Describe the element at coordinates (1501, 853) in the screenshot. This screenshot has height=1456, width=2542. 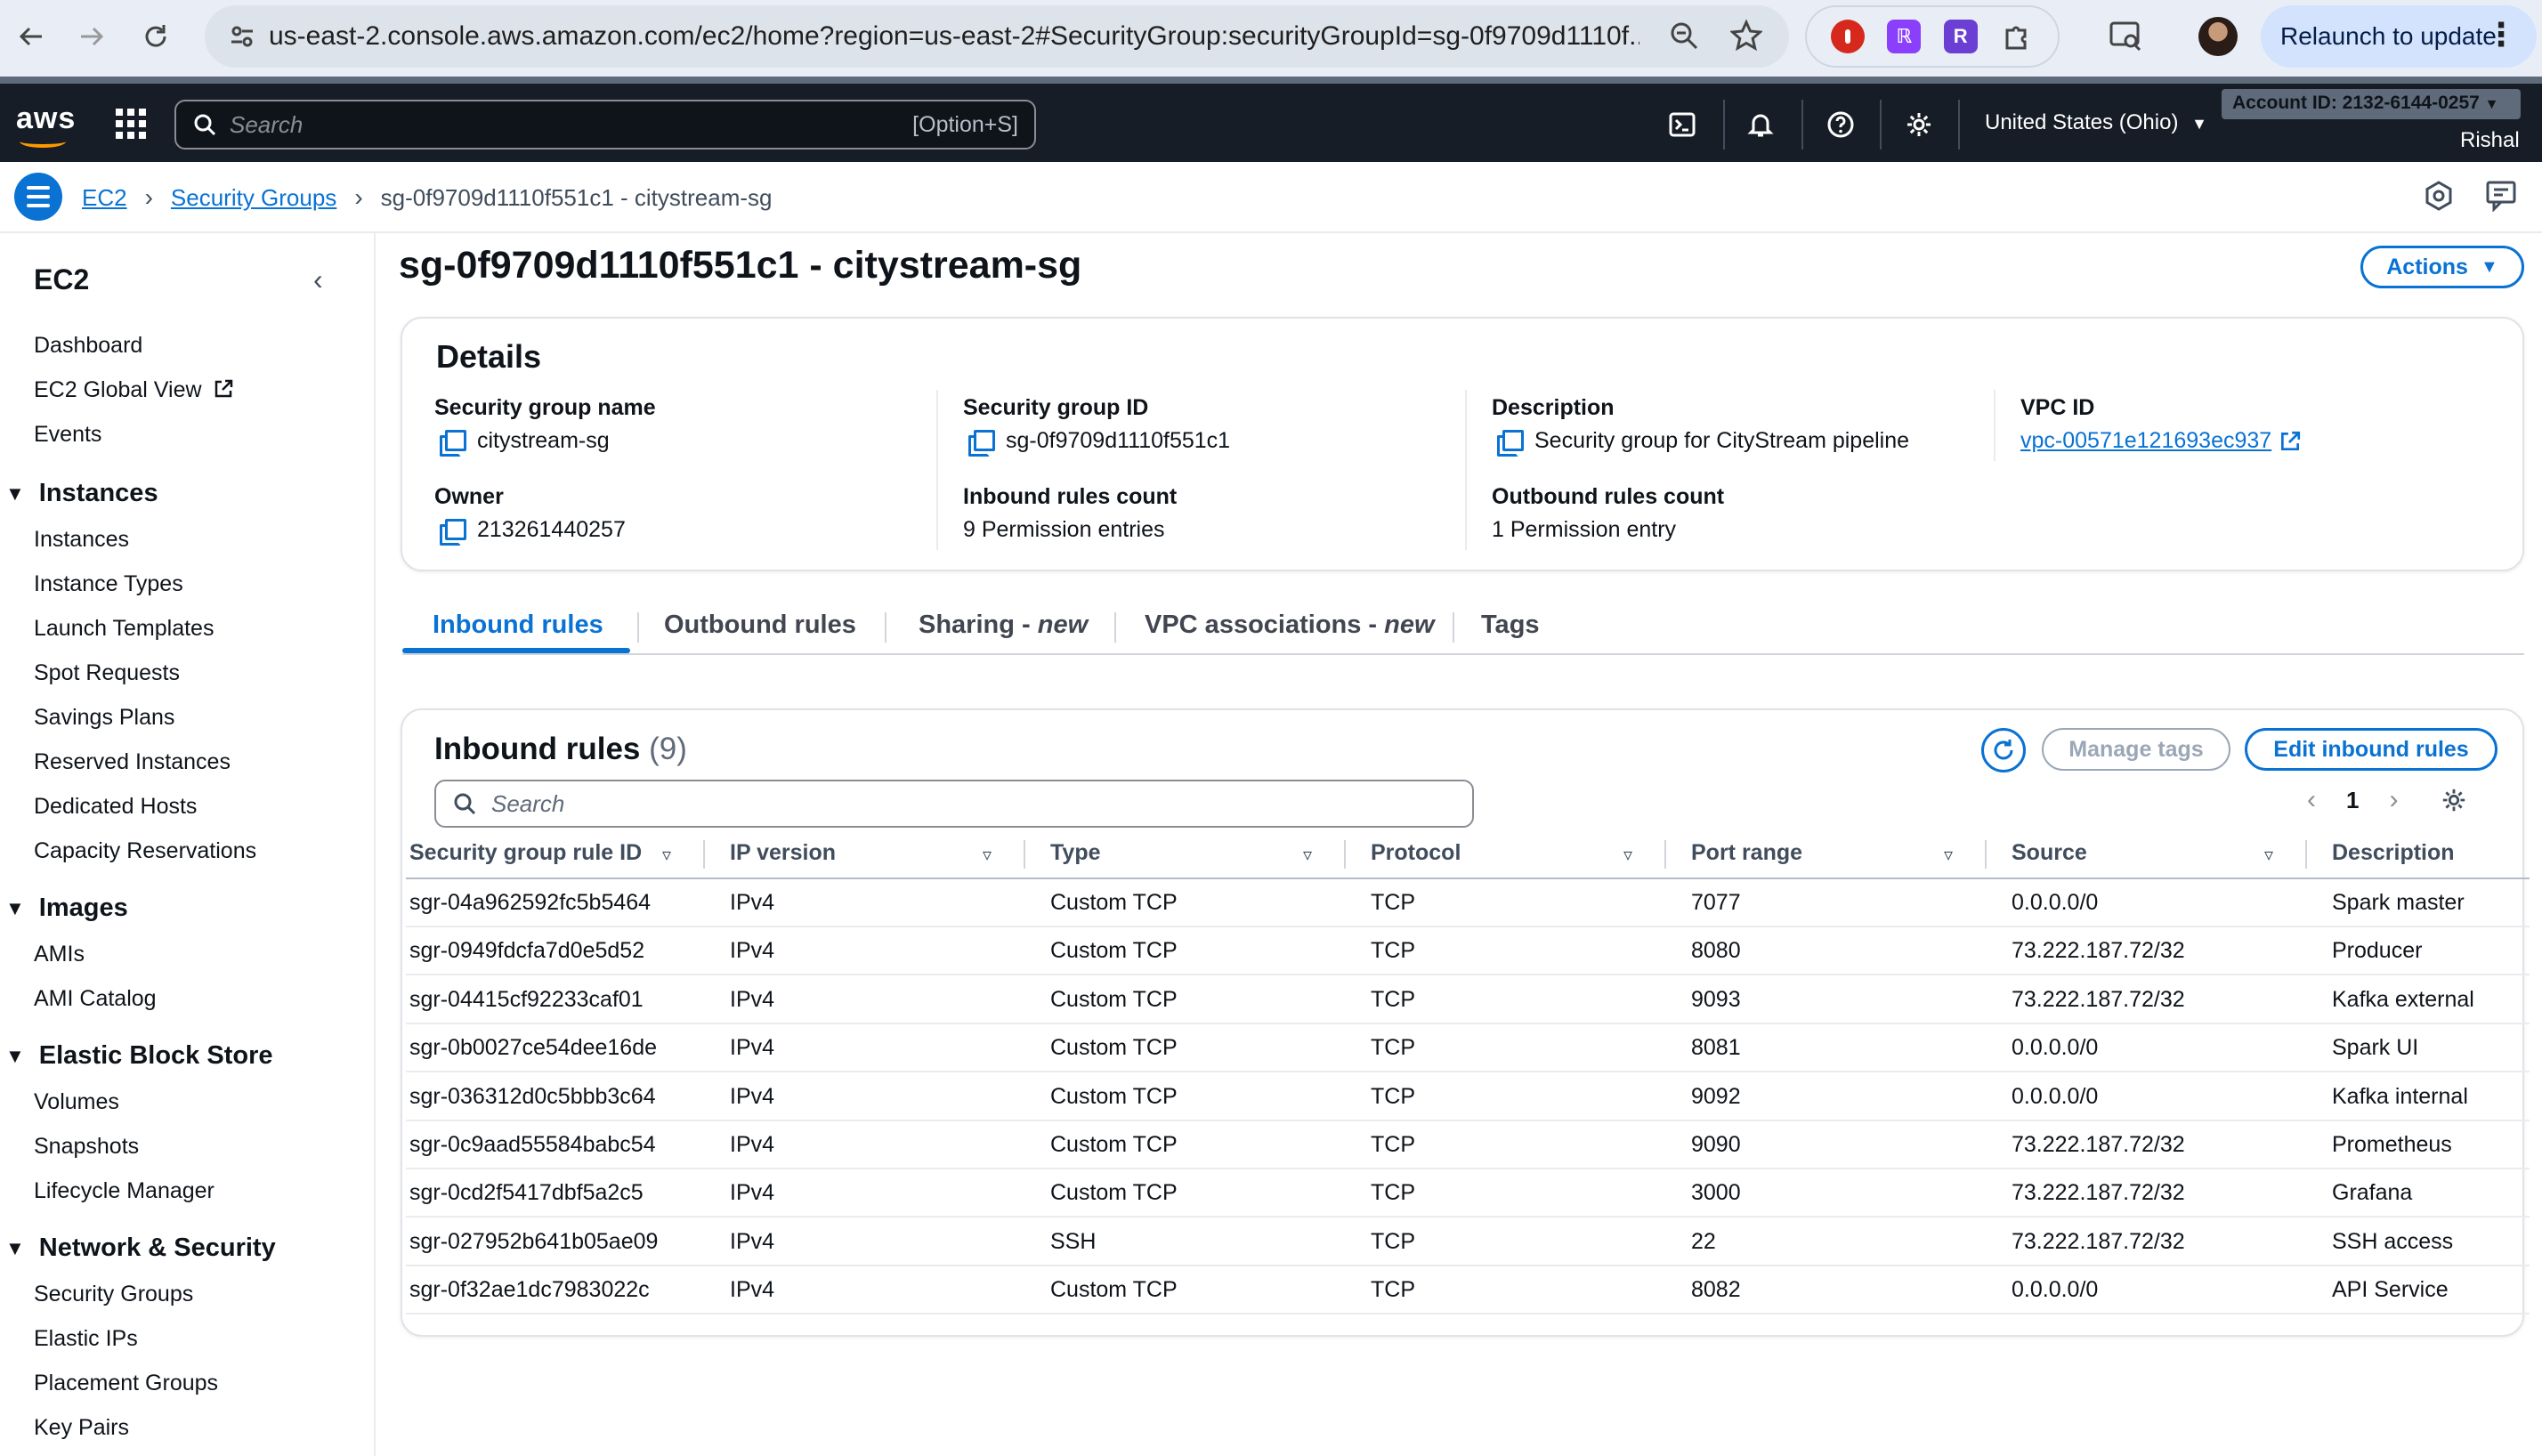
I see `column-header-protocol: Protocol ▿` at that location.